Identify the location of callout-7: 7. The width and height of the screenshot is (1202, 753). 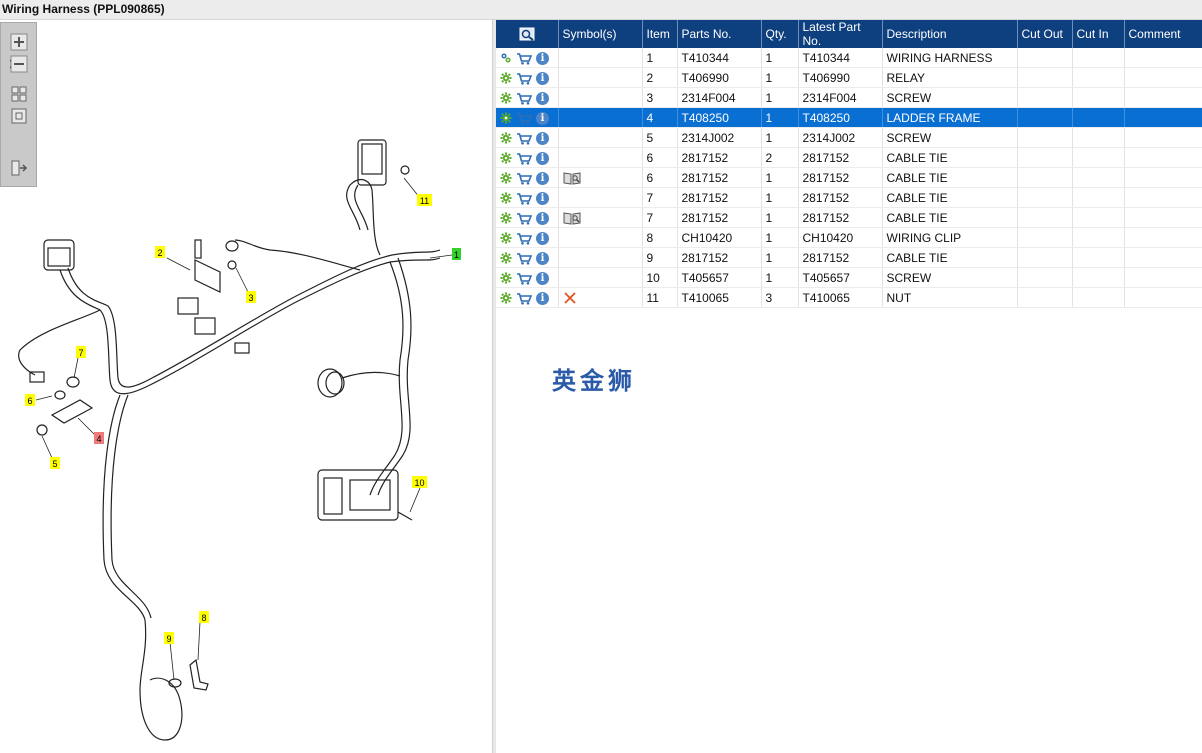
(81, 352).